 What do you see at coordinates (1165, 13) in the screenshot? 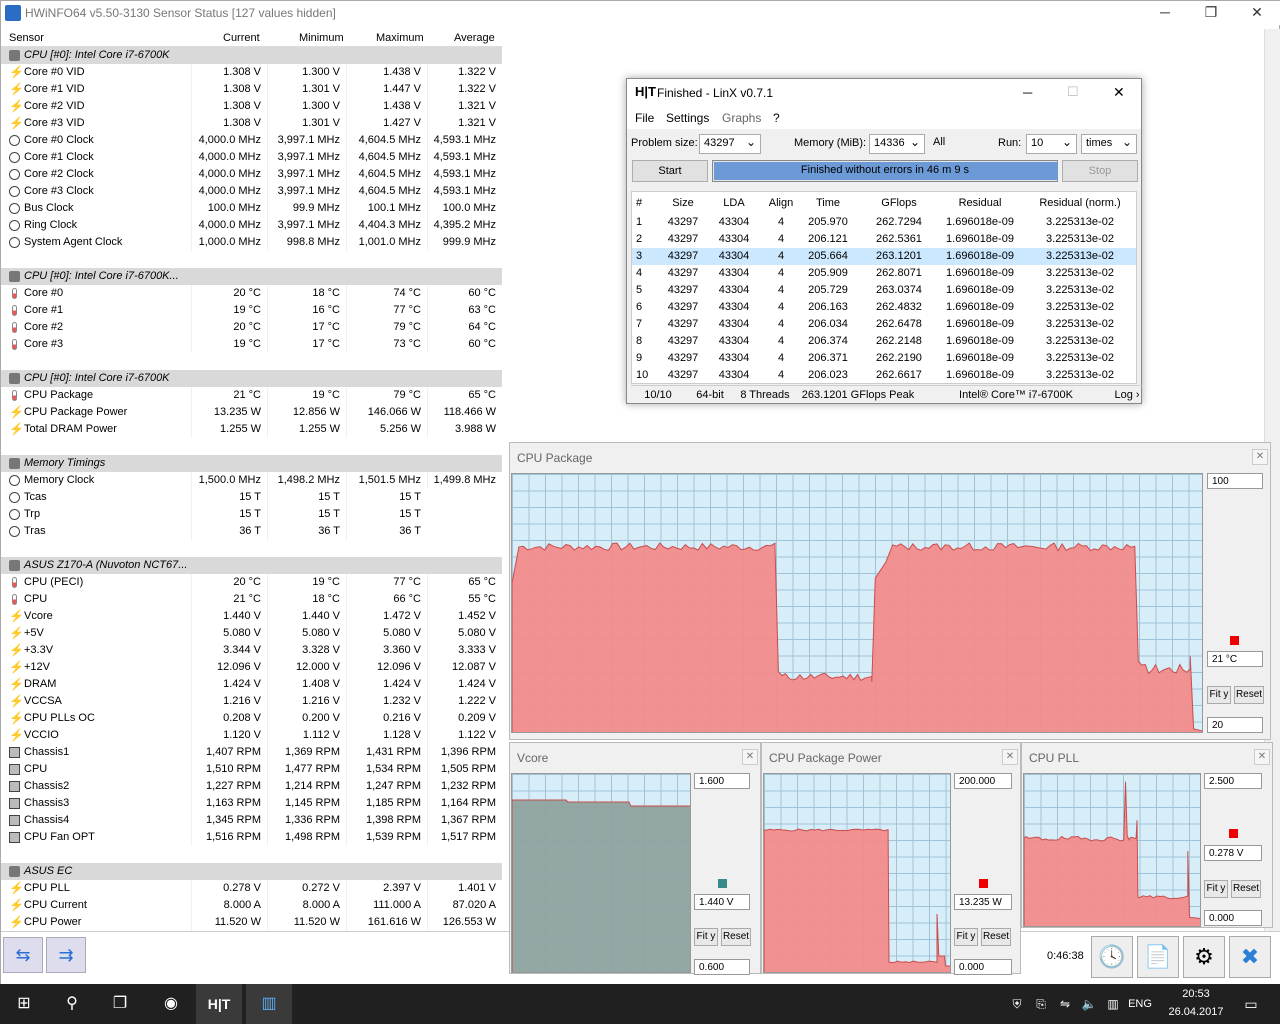
I see `minimize-button: ─` at bounding box center [1165, 13].